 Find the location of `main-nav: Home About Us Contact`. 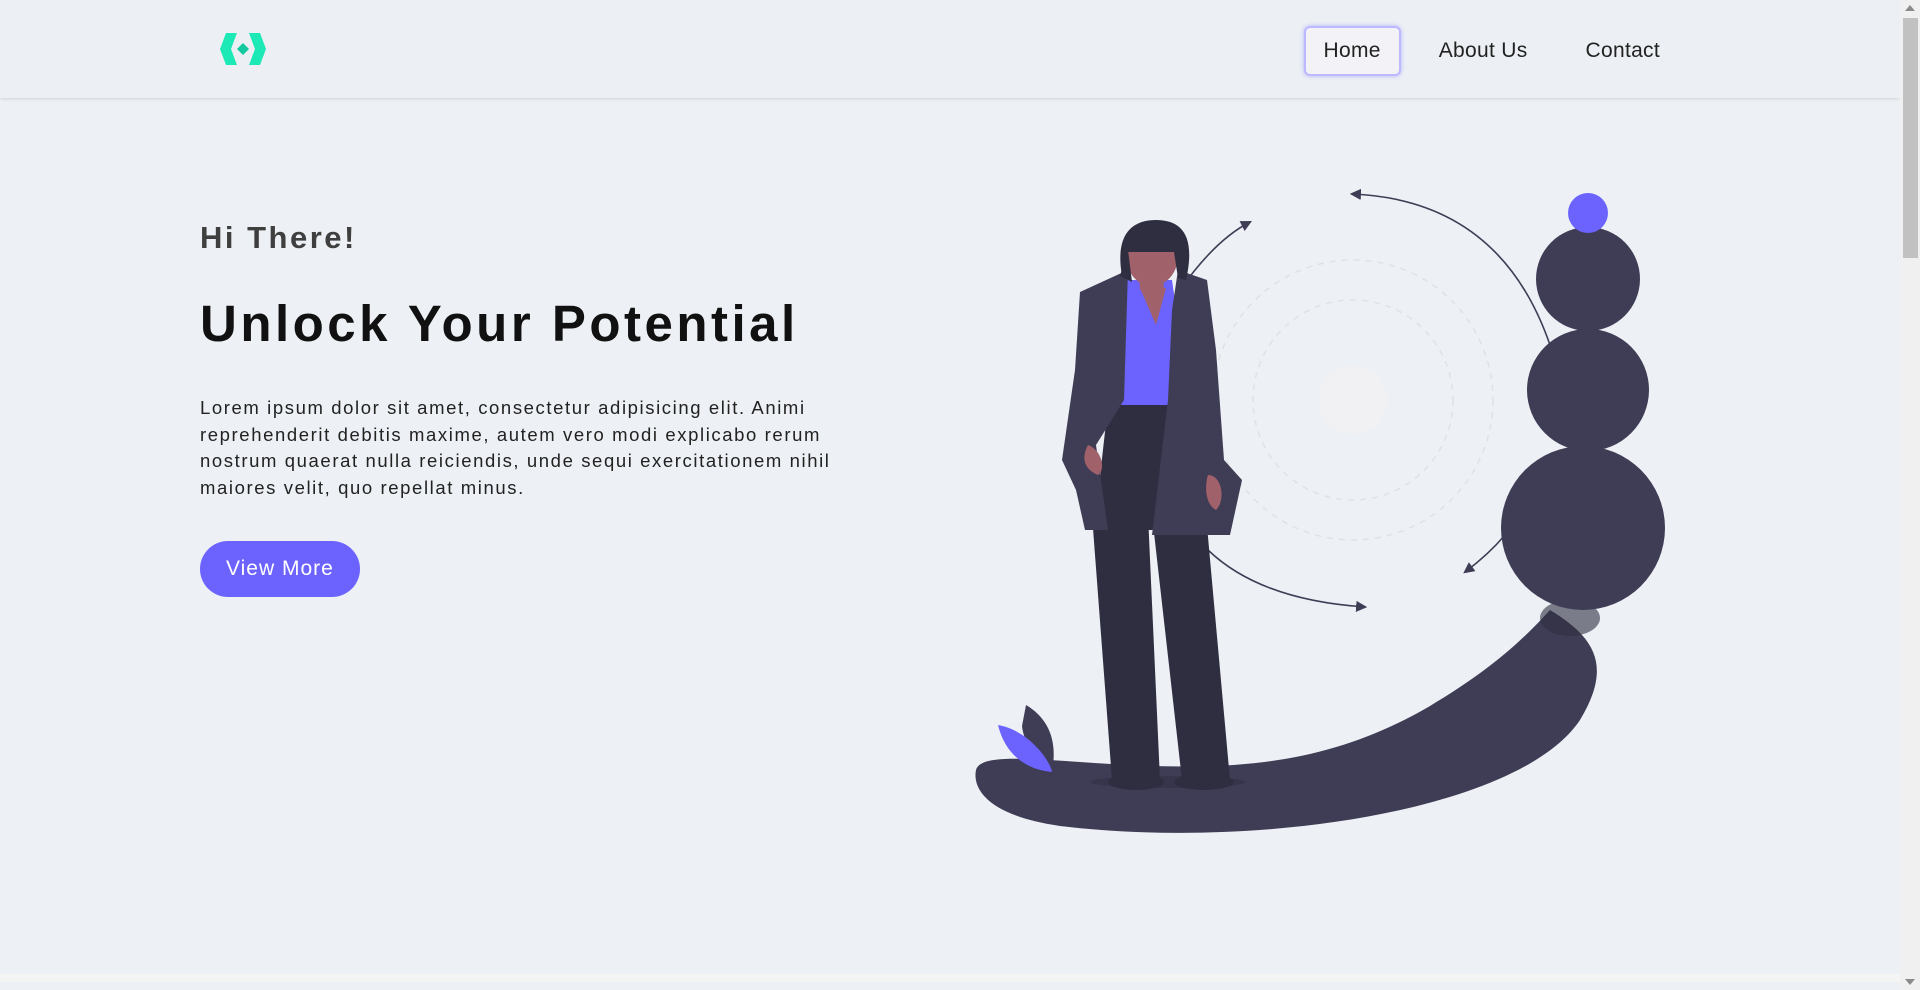

main-nav: Home About Us Contact is located at coordinates (1491, 51).